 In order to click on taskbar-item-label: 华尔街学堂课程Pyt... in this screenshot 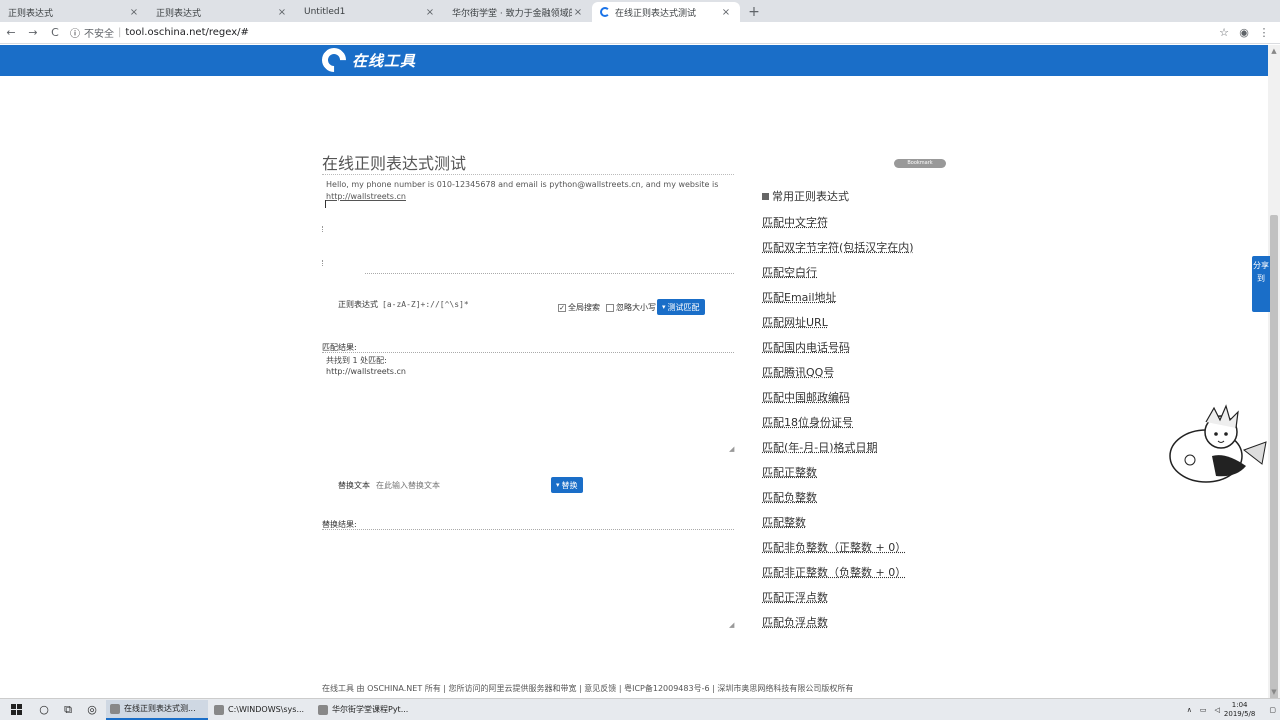, I will do `click(370, 709)`.